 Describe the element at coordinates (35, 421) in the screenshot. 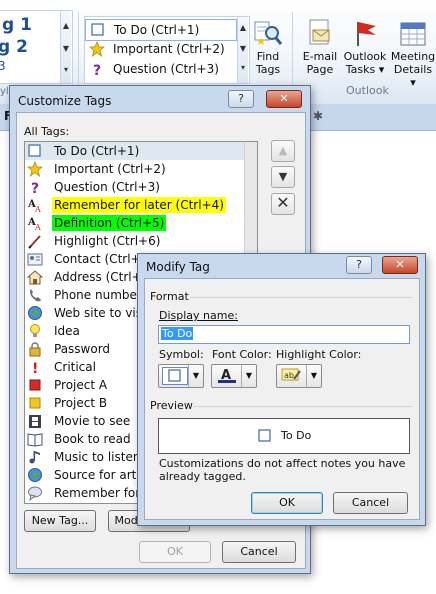

I see `film-icon` at that location.